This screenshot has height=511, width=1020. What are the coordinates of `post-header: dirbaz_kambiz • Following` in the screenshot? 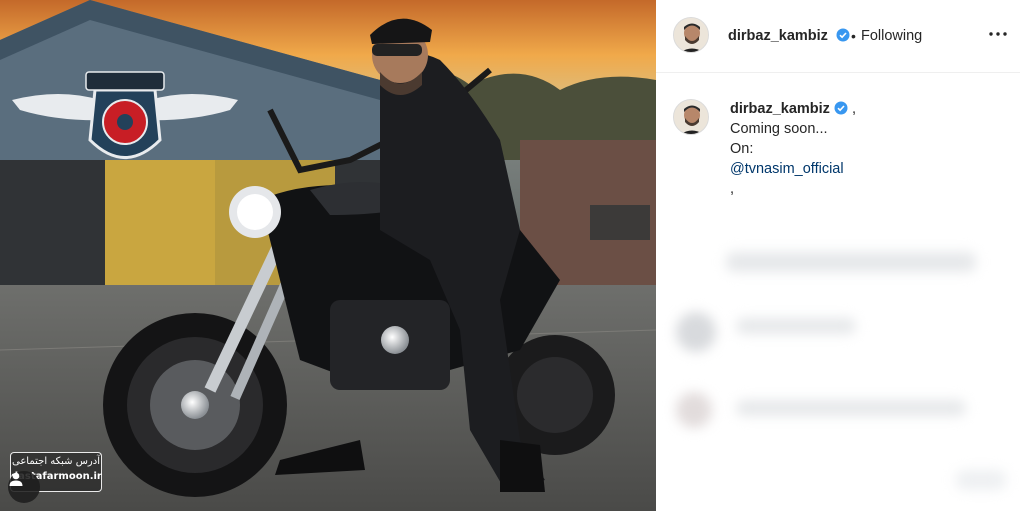 It's located at (838, 36).